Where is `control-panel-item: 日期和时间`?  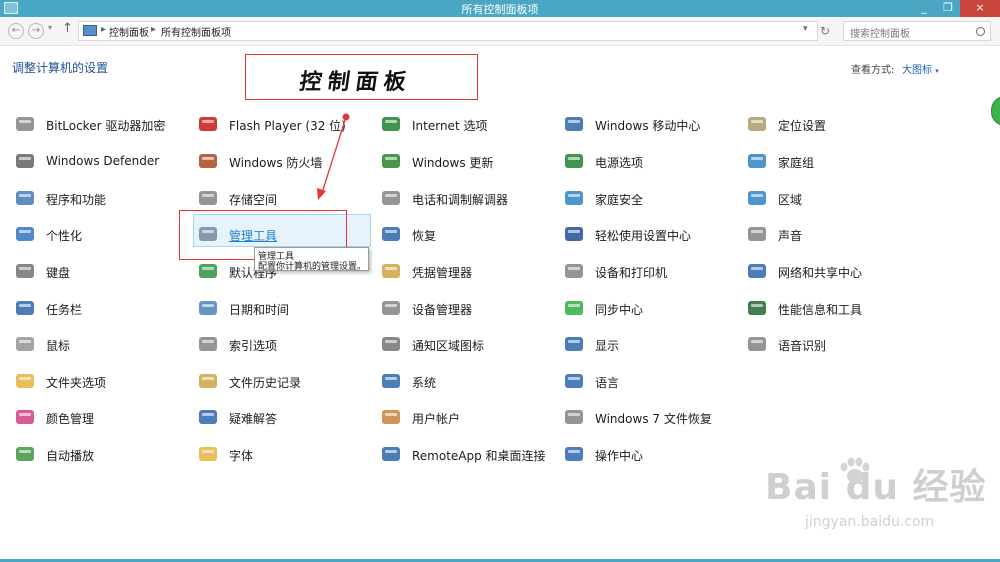 control-panel-item: 日期和时间 is located at coordinates (286, 307).